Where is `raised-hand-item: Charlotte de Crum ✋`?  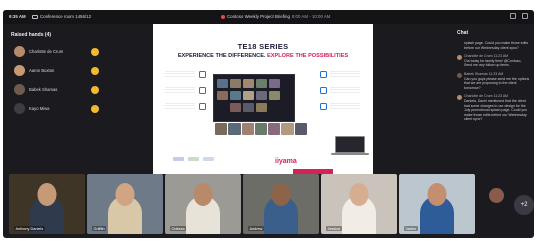 raised-hand-item: Charlotte de Crum ✋ is located at coordinates (59, 51).